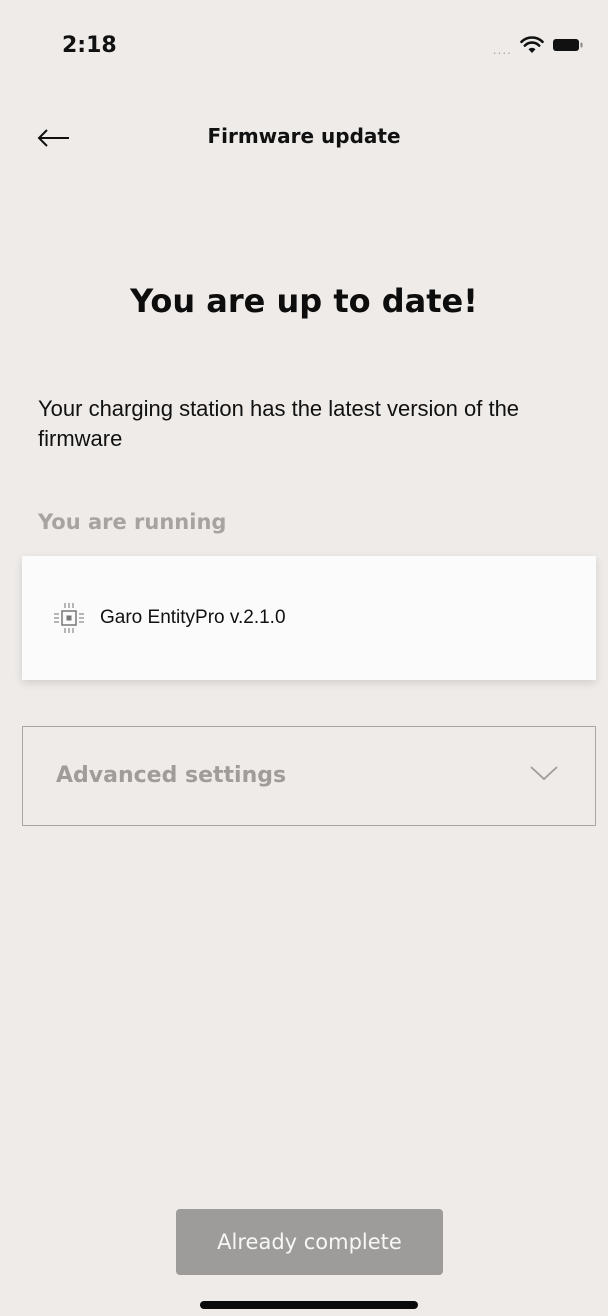 This screenshot has height=1316, width=608. Describe the element at coordinates (304, 301) in the screenshot. I see `up-to-date-heading: You are up to date!` at that location.